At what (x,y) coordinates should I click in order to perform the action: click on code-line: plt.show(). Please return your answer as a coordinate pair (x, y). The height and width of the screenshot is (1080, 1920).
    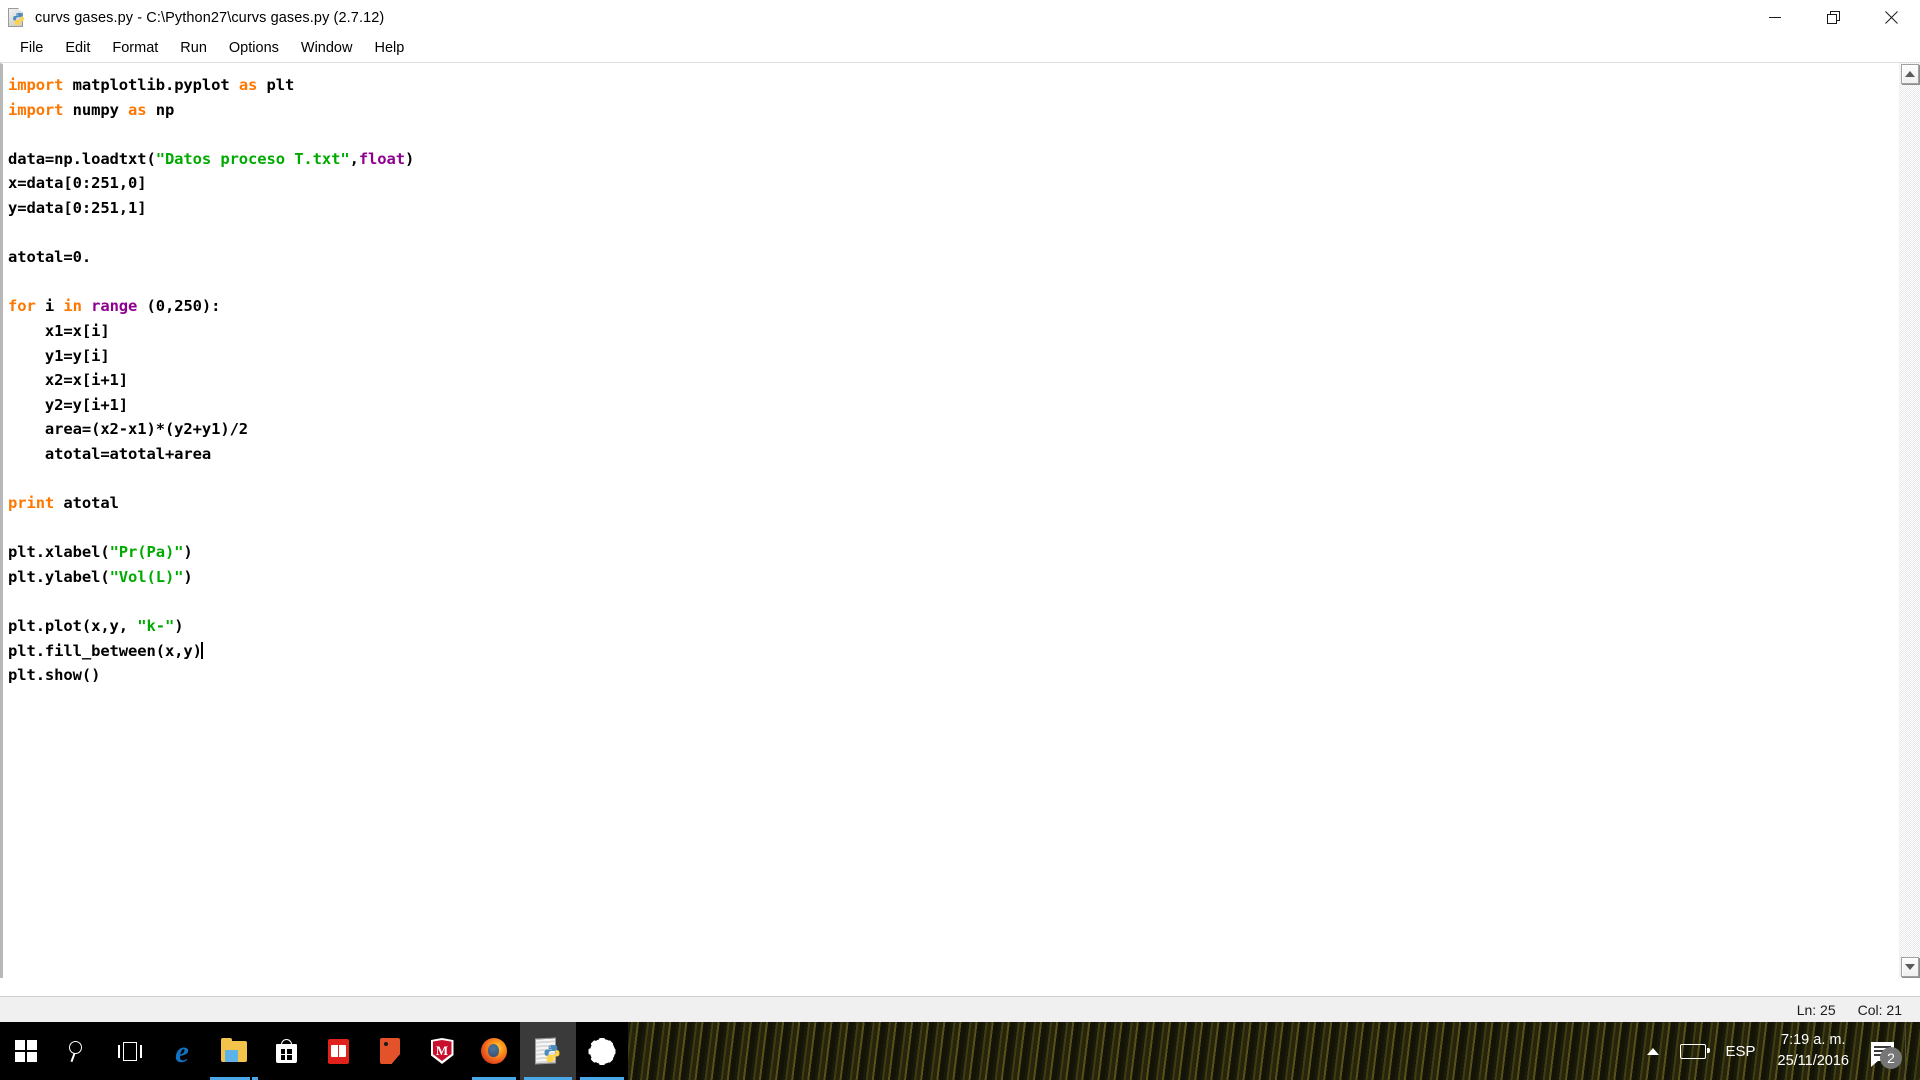
    Looking at the image, I should click on (211, 675).